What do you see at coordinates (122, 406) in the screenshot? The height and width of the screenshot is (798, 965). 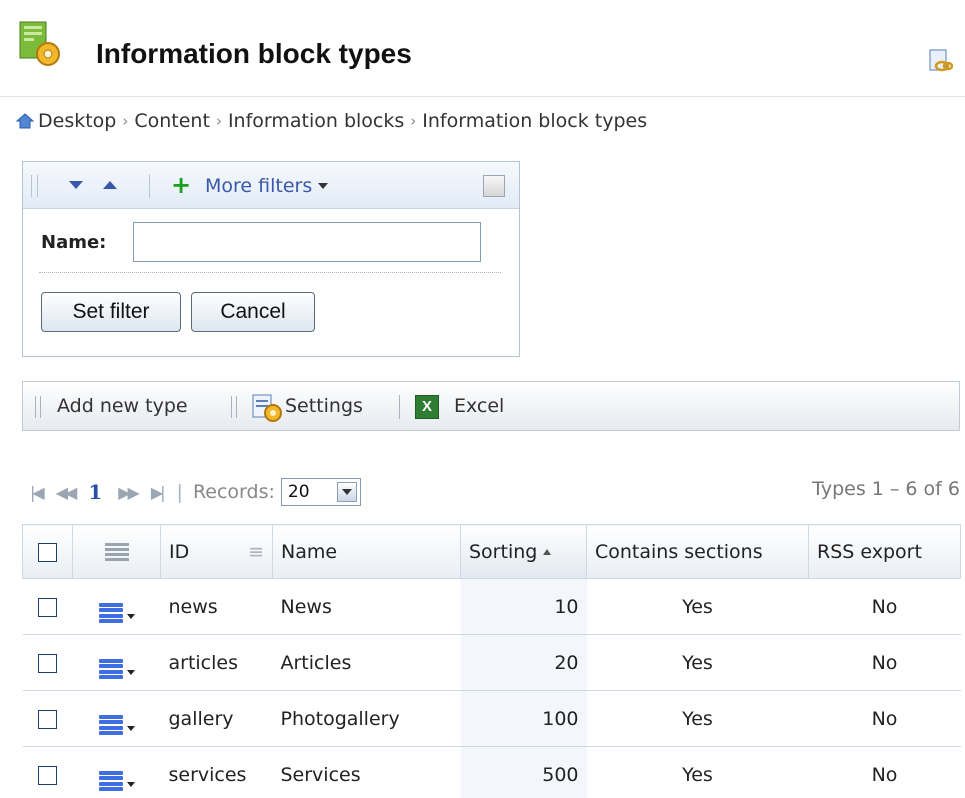 I see `add-new-type-button: Add new type` at bounding box center [122, 406].